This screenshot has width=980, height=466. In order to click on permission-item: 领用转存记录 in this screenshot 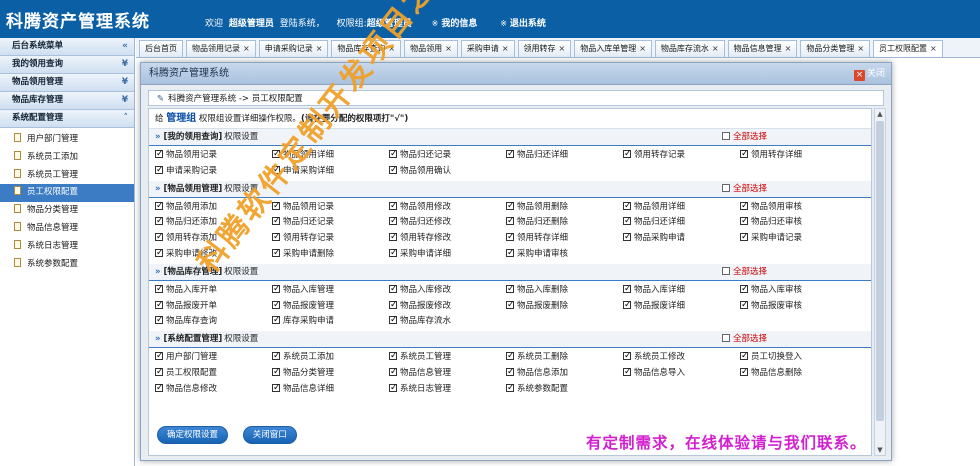, I will do `click(654, 155)`.